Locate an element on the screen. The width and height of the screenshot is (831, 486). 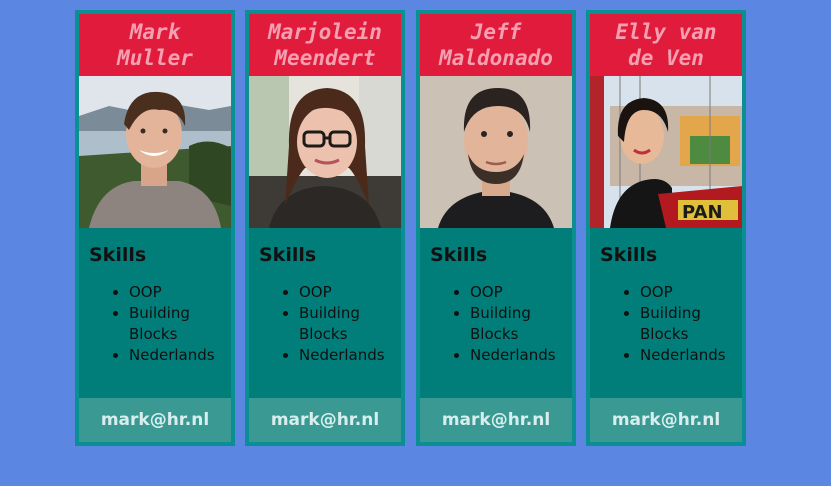
profile-photo: PAN is located at coordinates (666, 152).